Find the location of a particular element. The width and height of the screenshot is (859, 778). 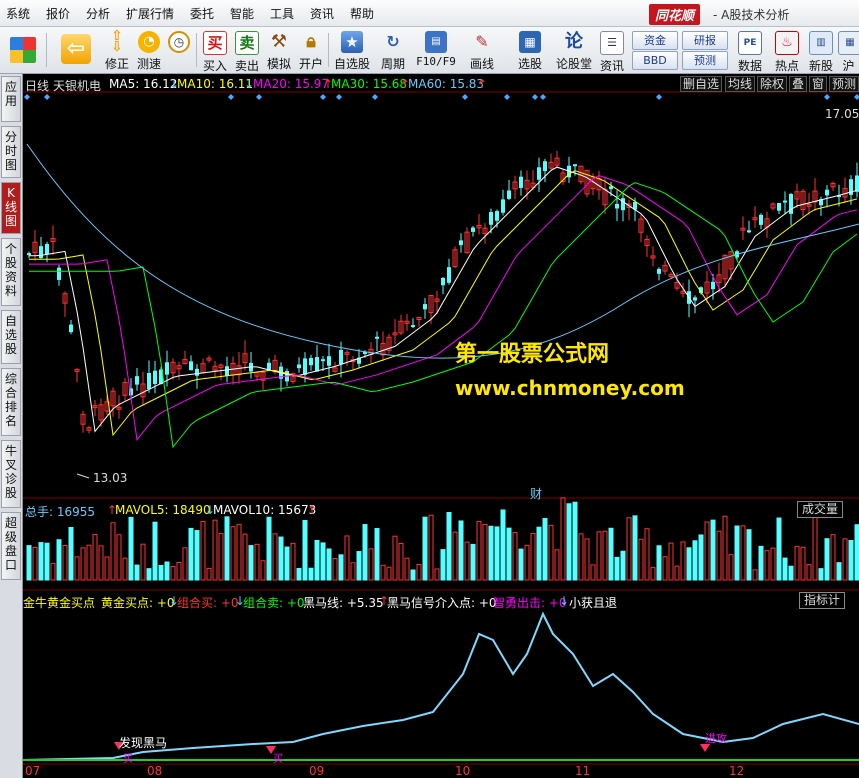

menu-system: 系统 is located at coordinates (18, 13).